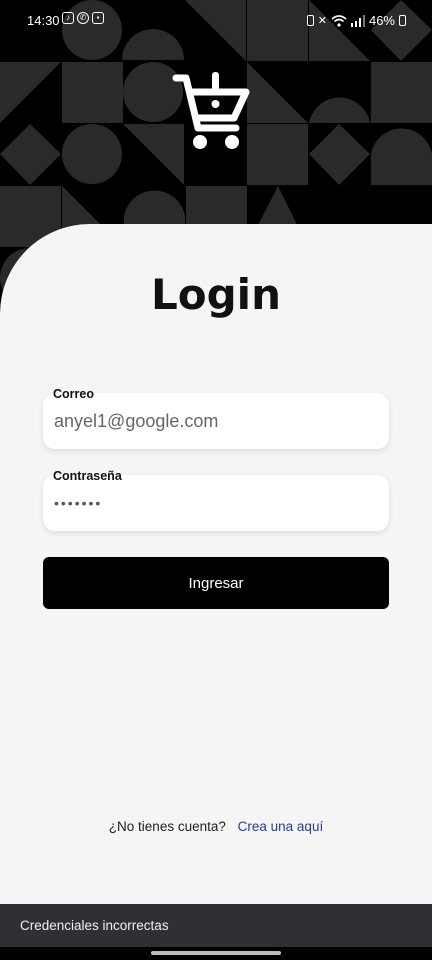 This screenshot has height=960, width=432. I want to click on cart-alert-icon, so click(211, 110).